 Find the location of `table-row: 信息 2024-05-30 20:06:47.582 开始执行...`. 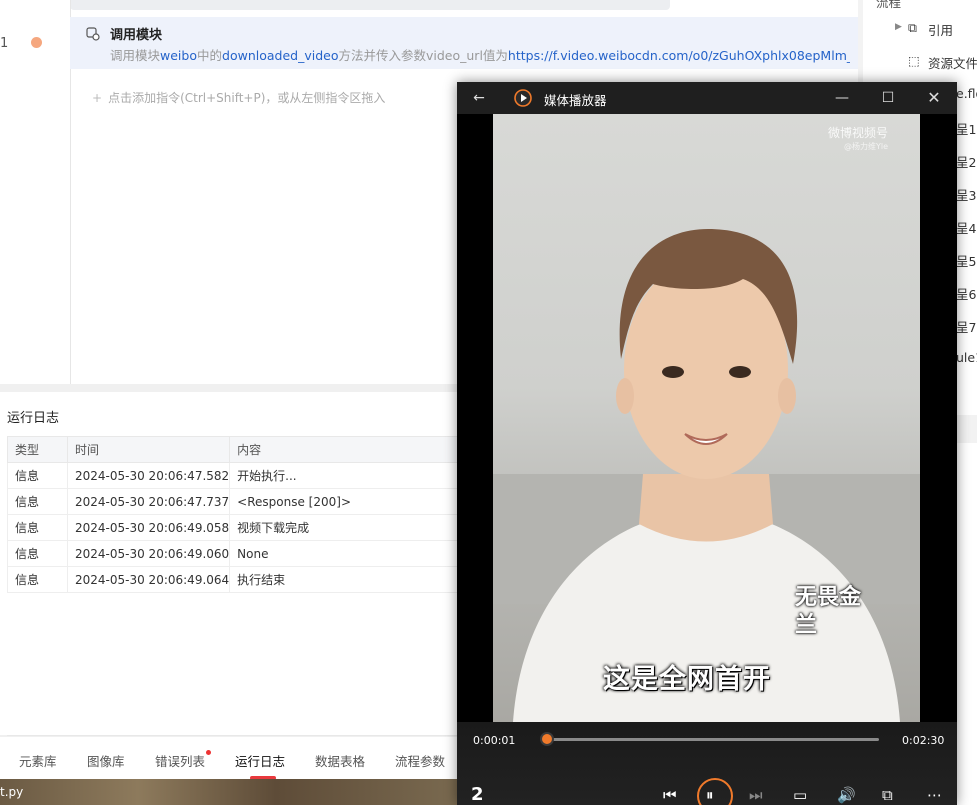

table-row: 信息 2024-05-30 20:06:47.582 开始执行... is located at coordinates (233, 475).